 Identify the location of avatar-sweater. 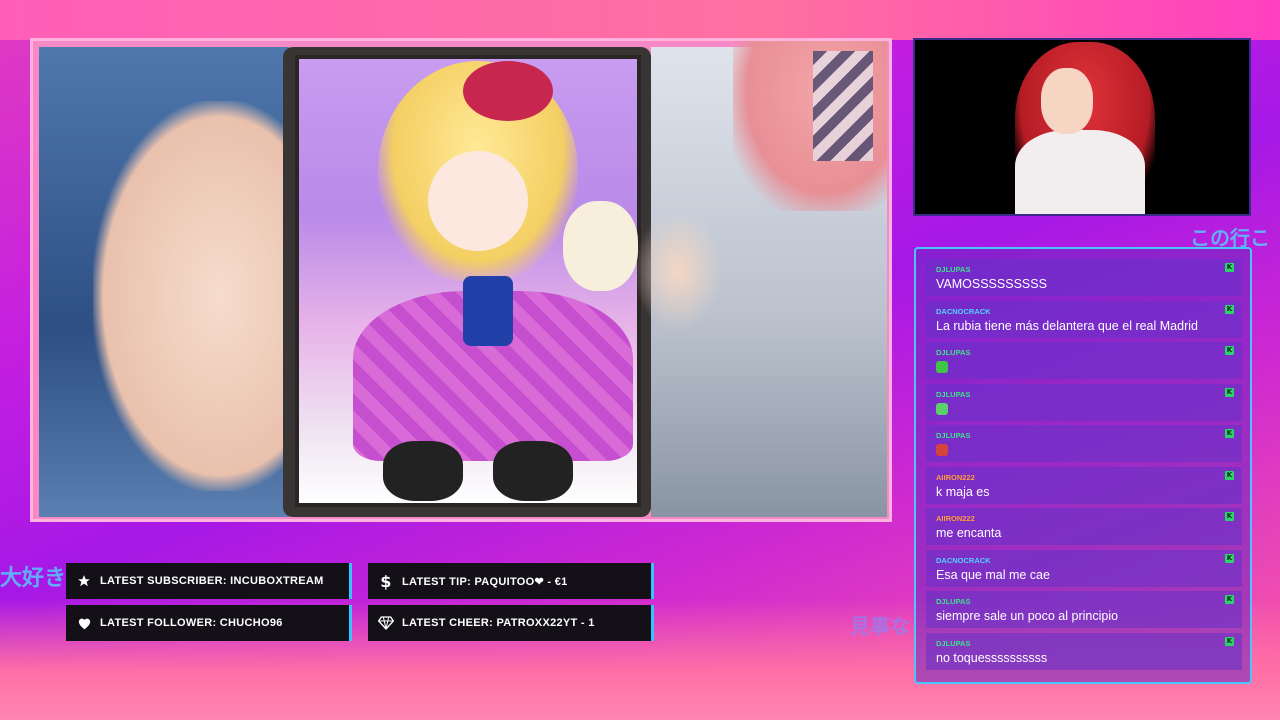
(1080, 172).